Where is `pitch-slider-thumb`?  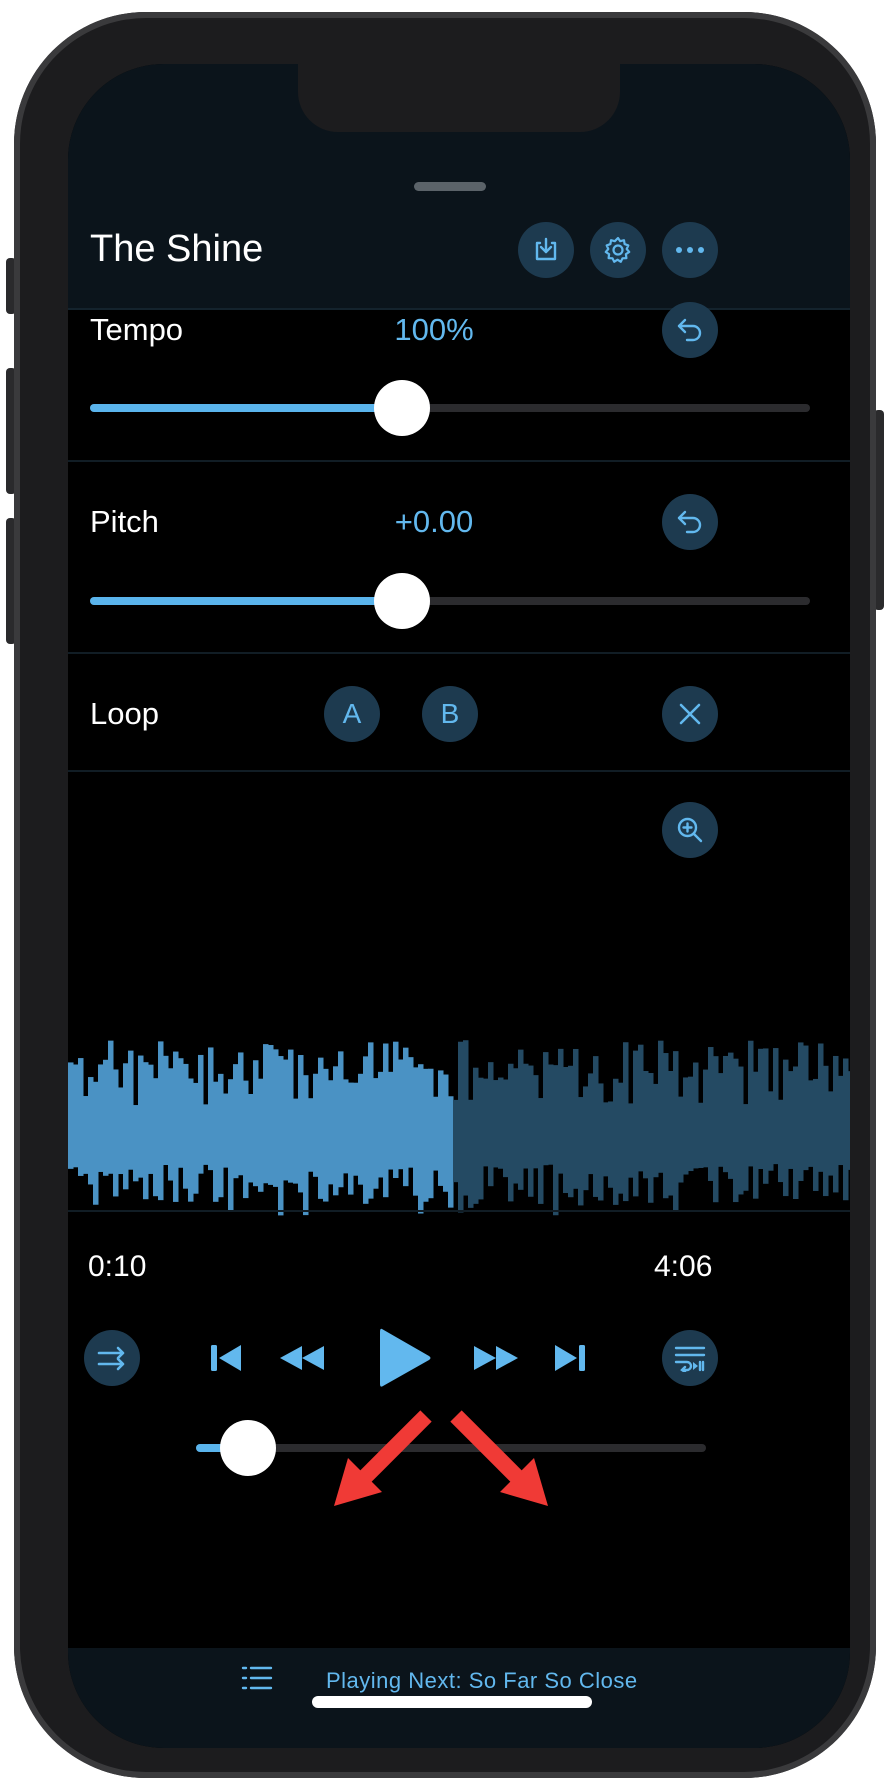 pitch-slider-thumb is located at coordinates (402, 601).